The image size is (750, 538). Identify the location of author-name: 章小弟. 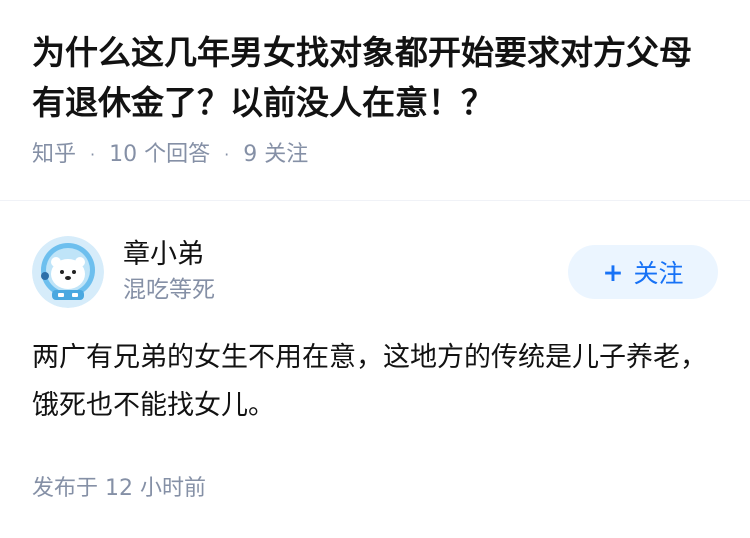
(345, 255).